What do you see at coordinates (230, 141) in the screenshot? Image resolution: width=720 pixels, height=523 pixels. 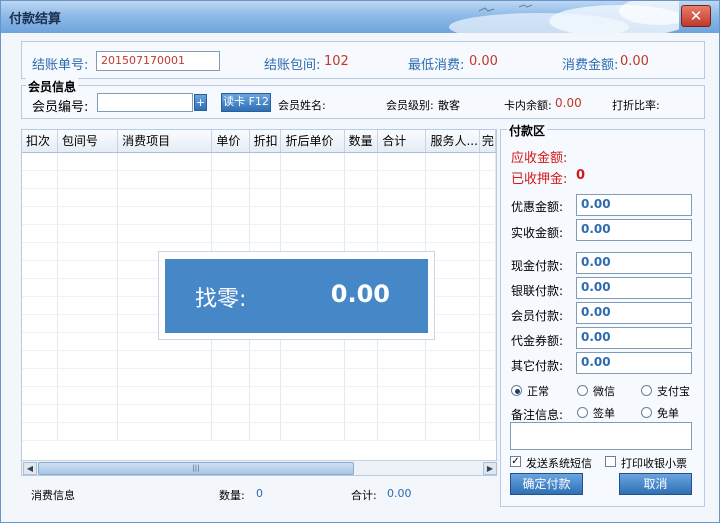 I see `column-header: 单价` at bounding box center [230, 141].